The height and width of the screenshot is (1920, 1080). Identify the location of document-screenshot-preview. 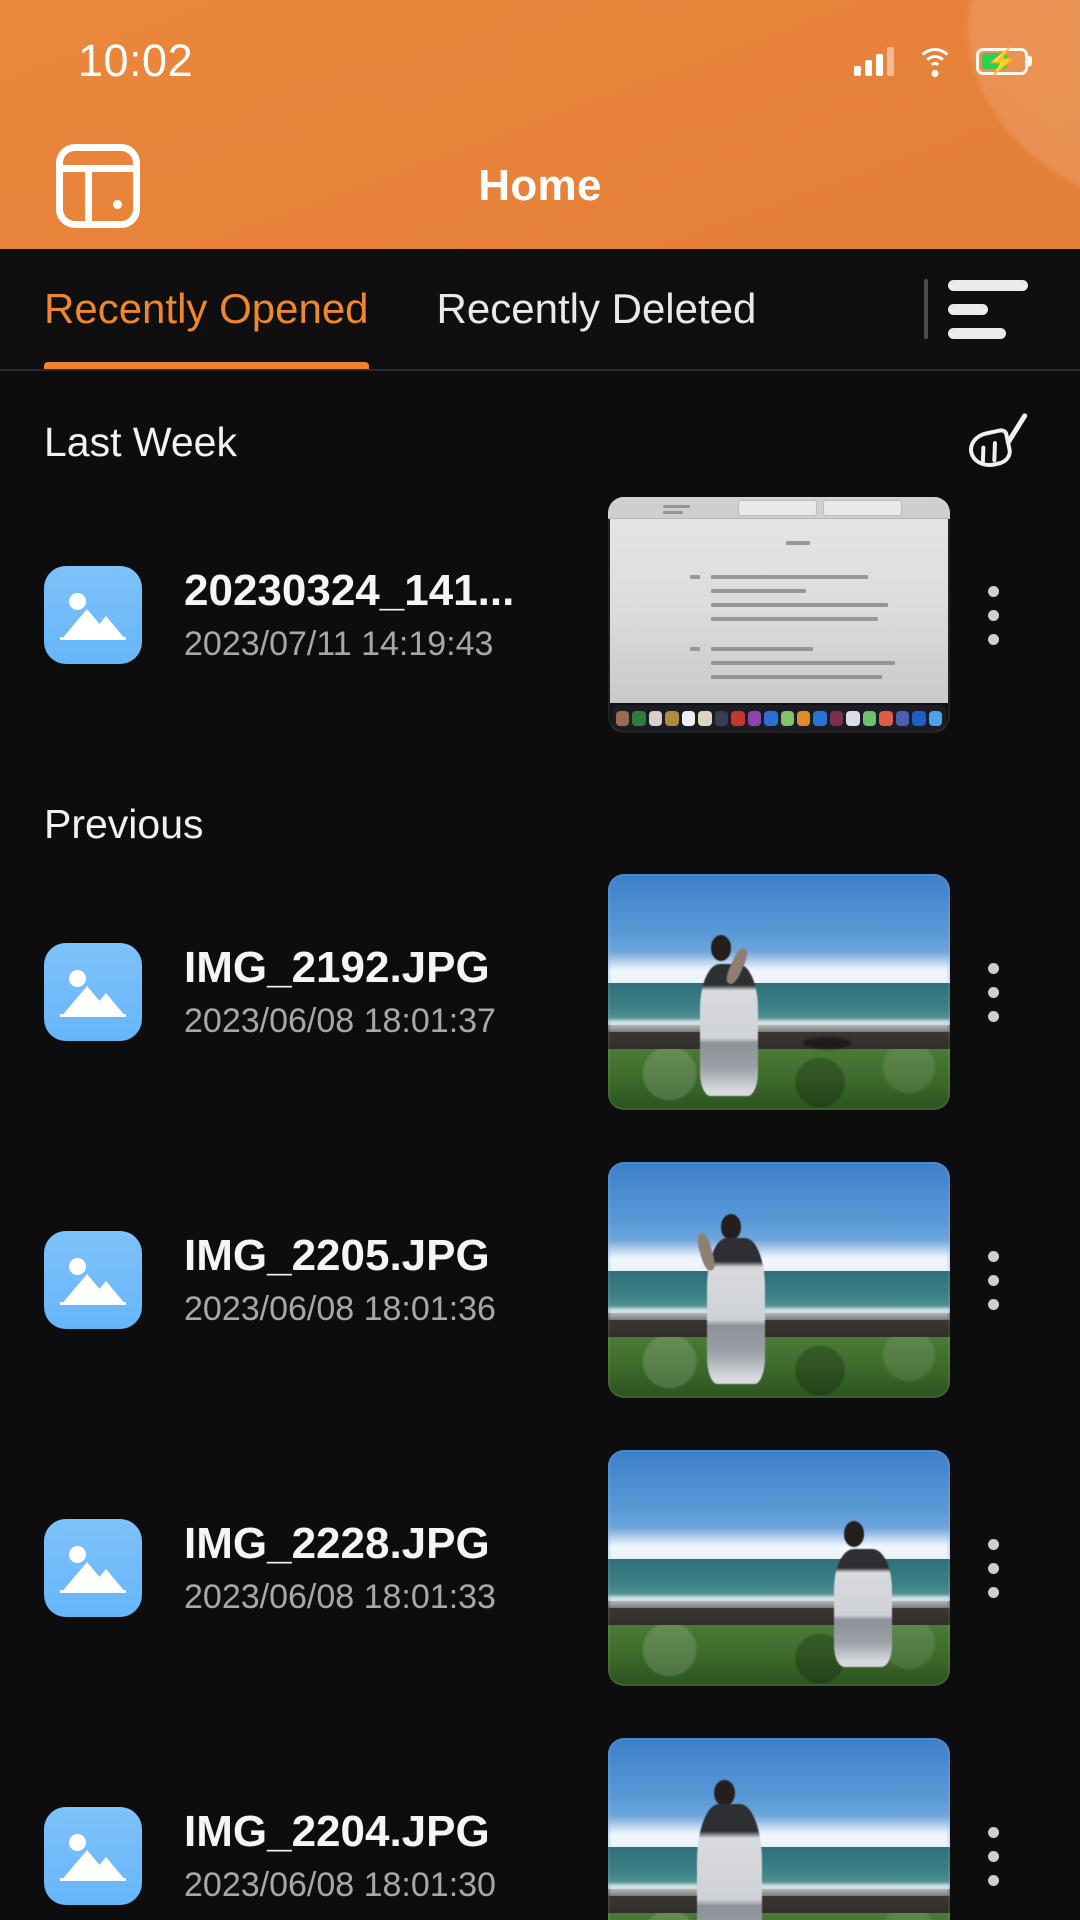
(779, 615).